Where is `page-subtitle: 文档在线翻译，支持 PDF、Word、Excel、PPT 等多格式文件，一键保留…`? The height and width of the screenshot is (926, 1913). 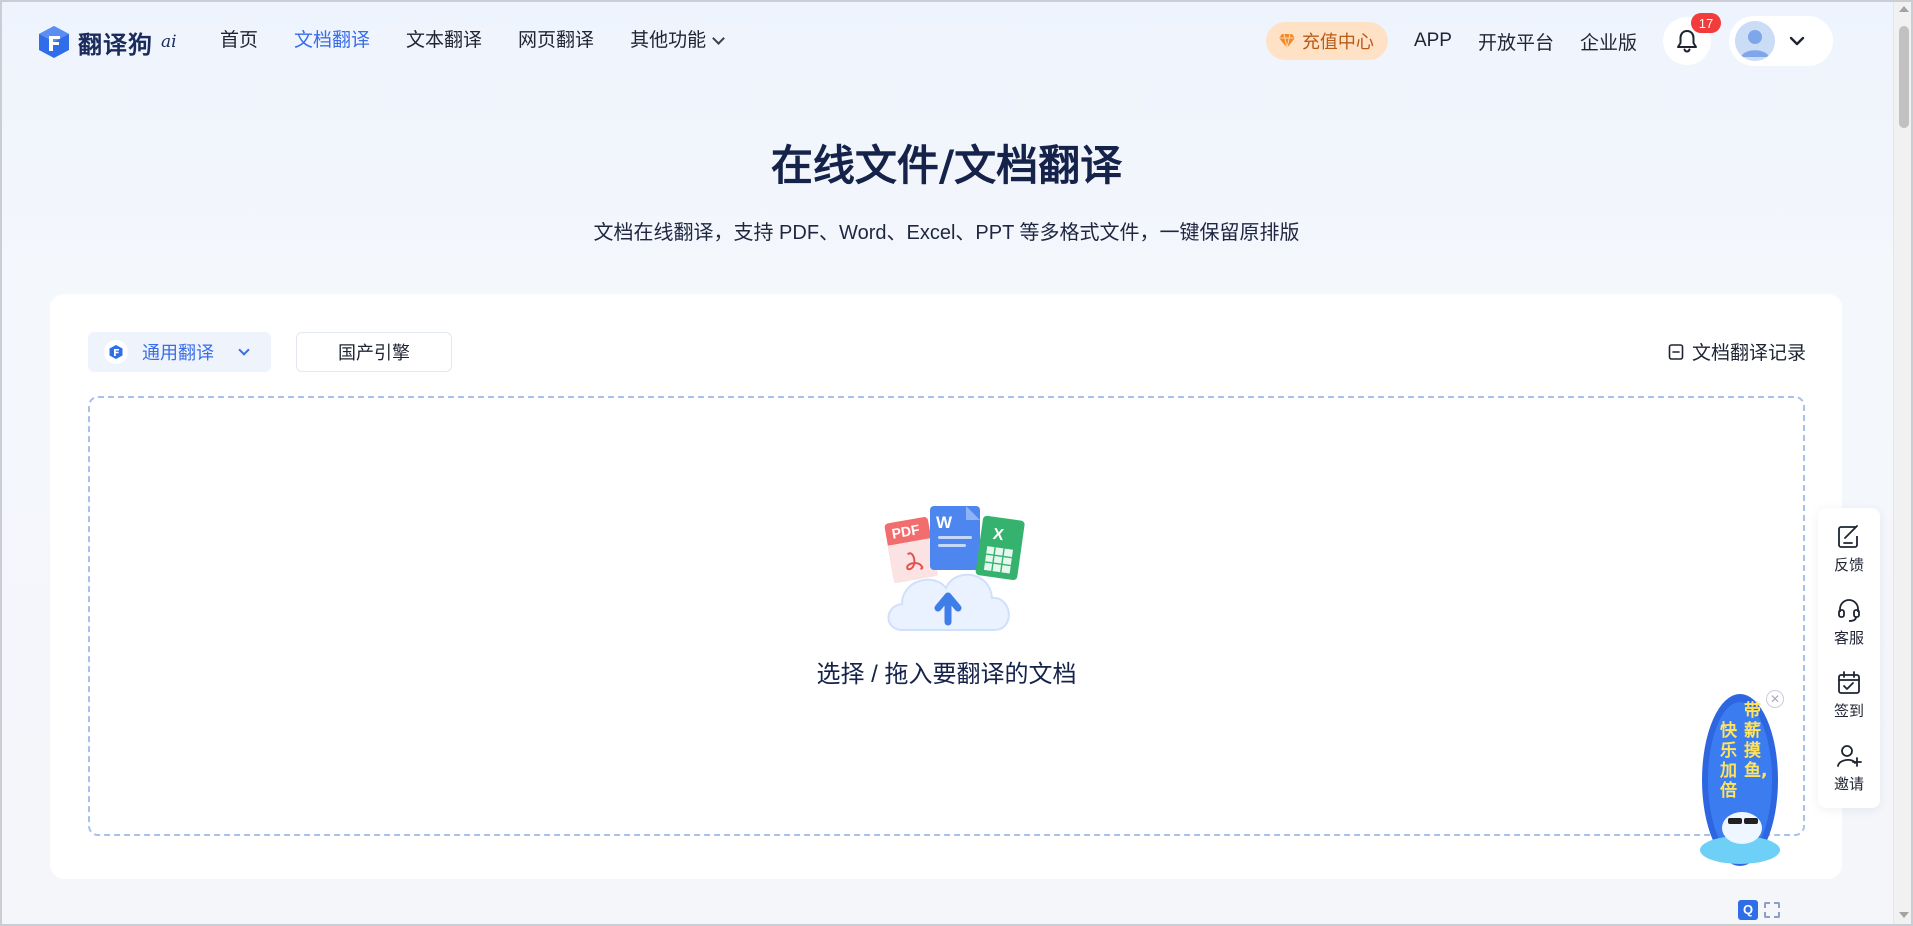
page-subtitle: 文档在线翻译，支持 PDF、Word、Excel、PPT 等多格式文件，一键保留… is located at coordinates (946, 233).